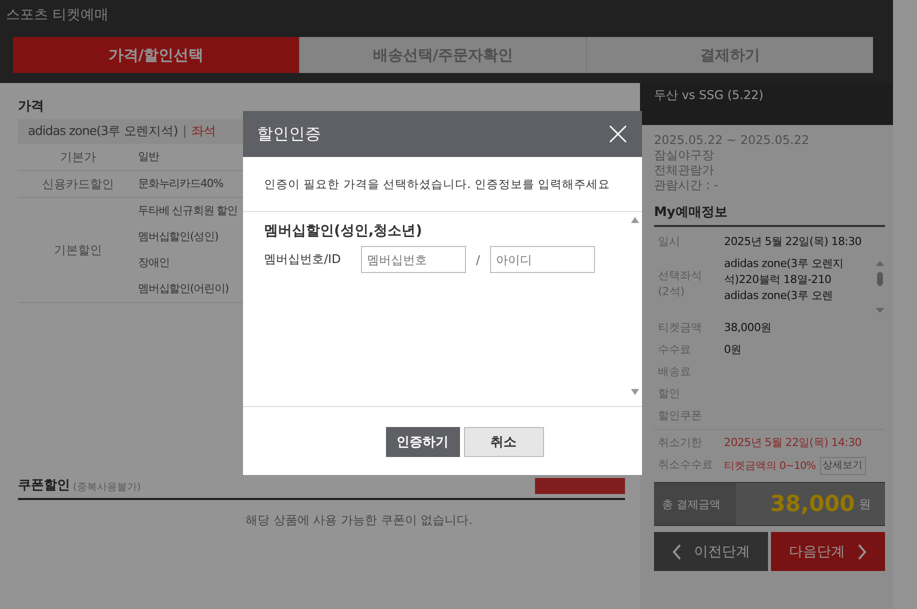  What do you see at coordinates (687, 185) in the screenshot?
I see `event-info: 관람시간 : -` at bounding box center [687, 185].